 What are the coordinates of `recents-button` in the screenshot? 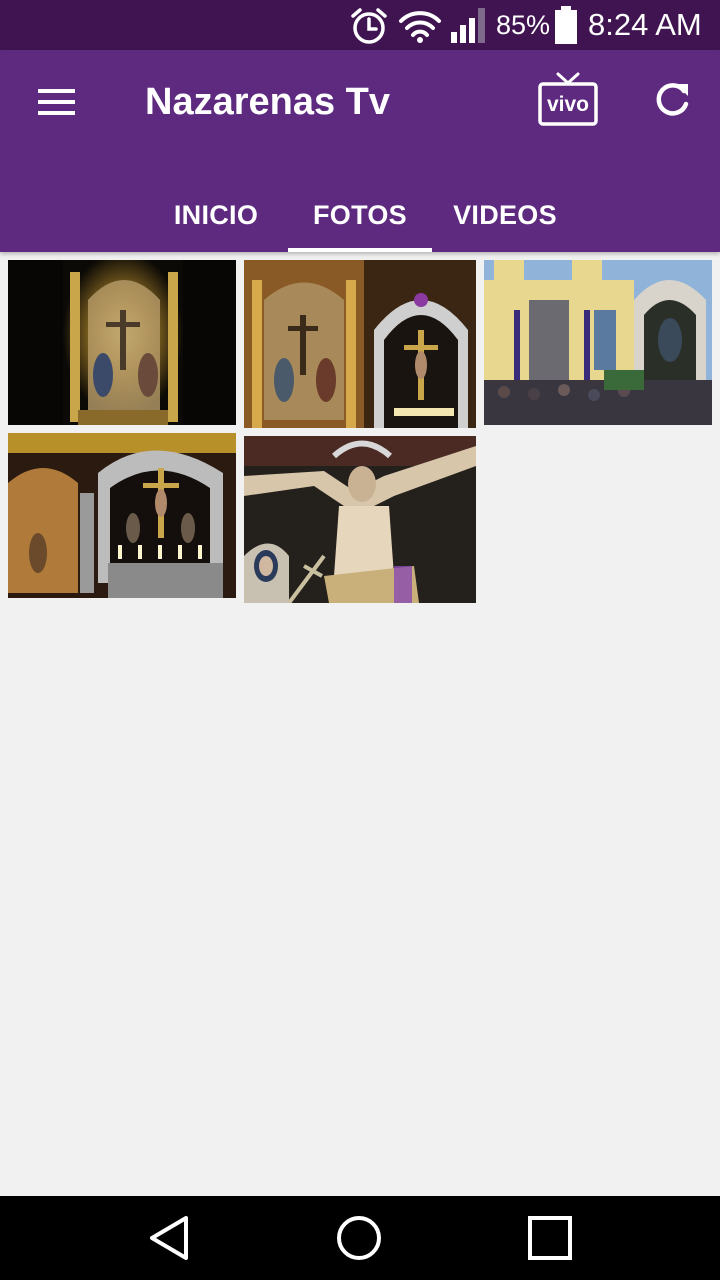 It's located at (550, 1238).